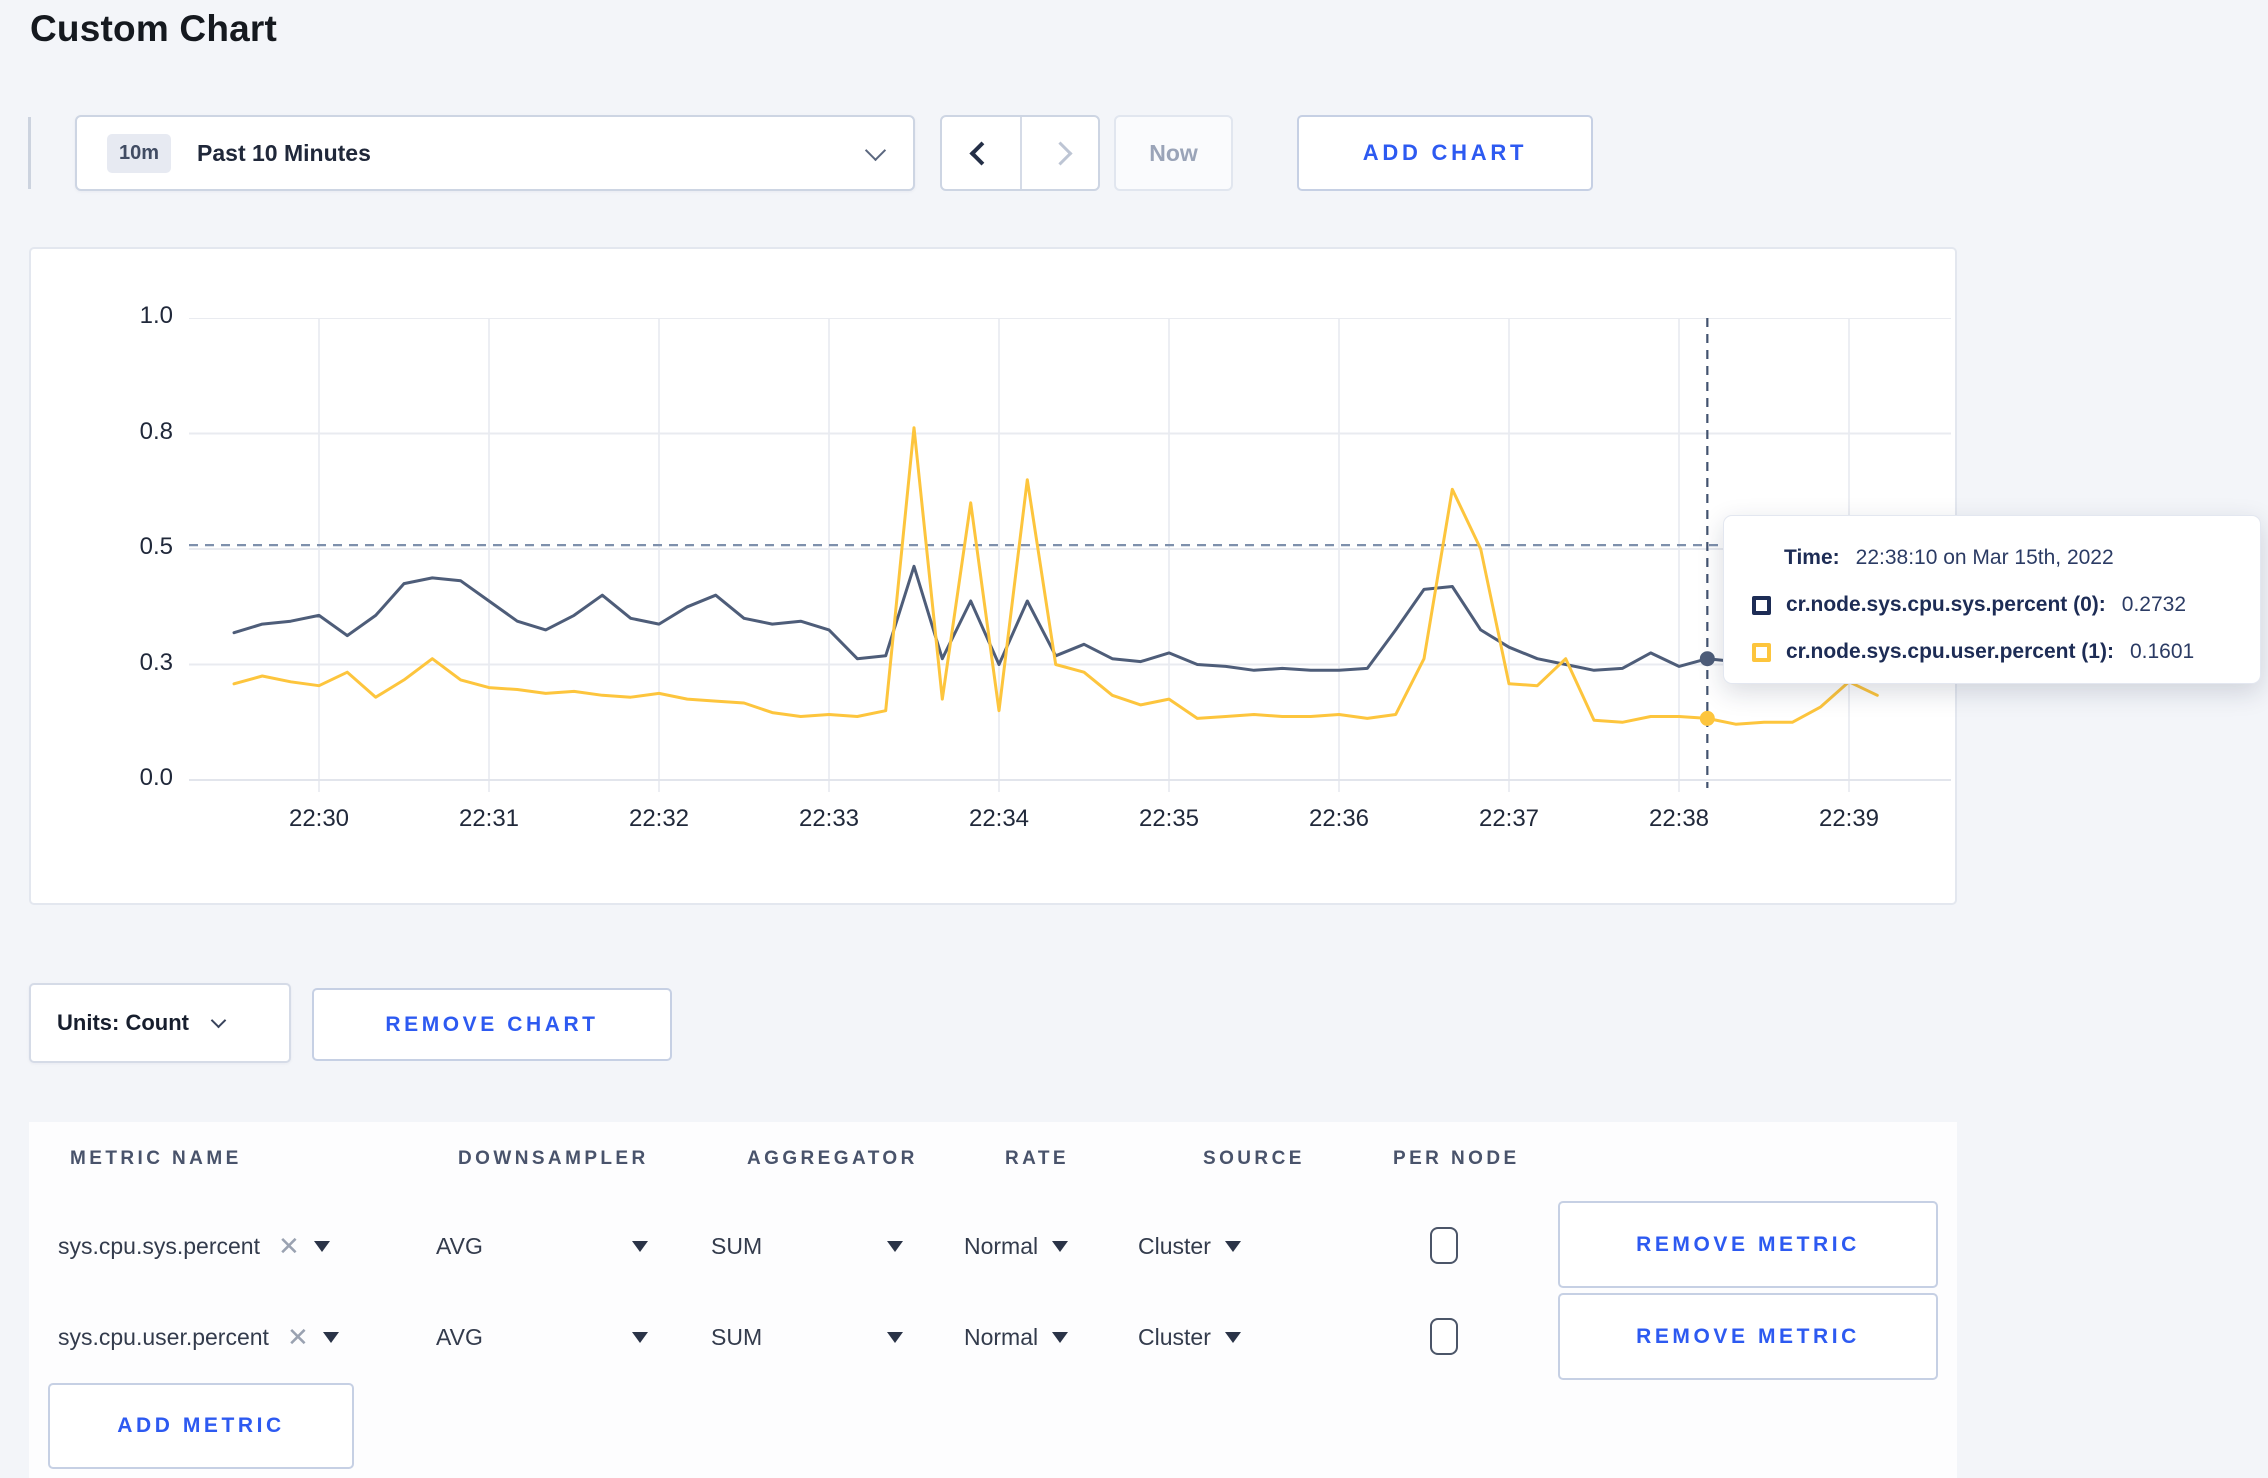  Describe the element at coordinates (1169, 818) in the screenshot. I see `x-tick-label: 22:35` at that location.